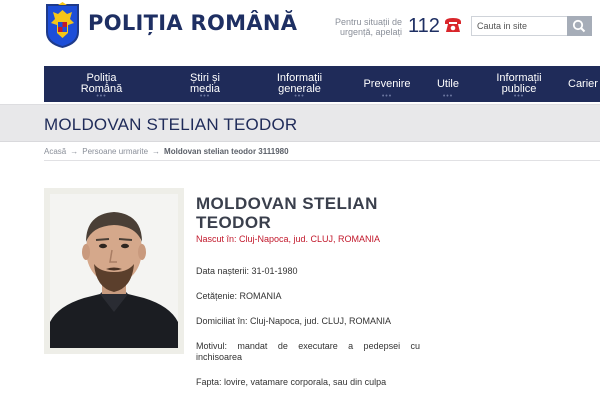 The width and height of the screenshot is (600, 400). What do you see at coordinates (55, 151) in the screenshot?
I see `breadcrumb-home-link: Acasă` at bounding box center [55, 151].